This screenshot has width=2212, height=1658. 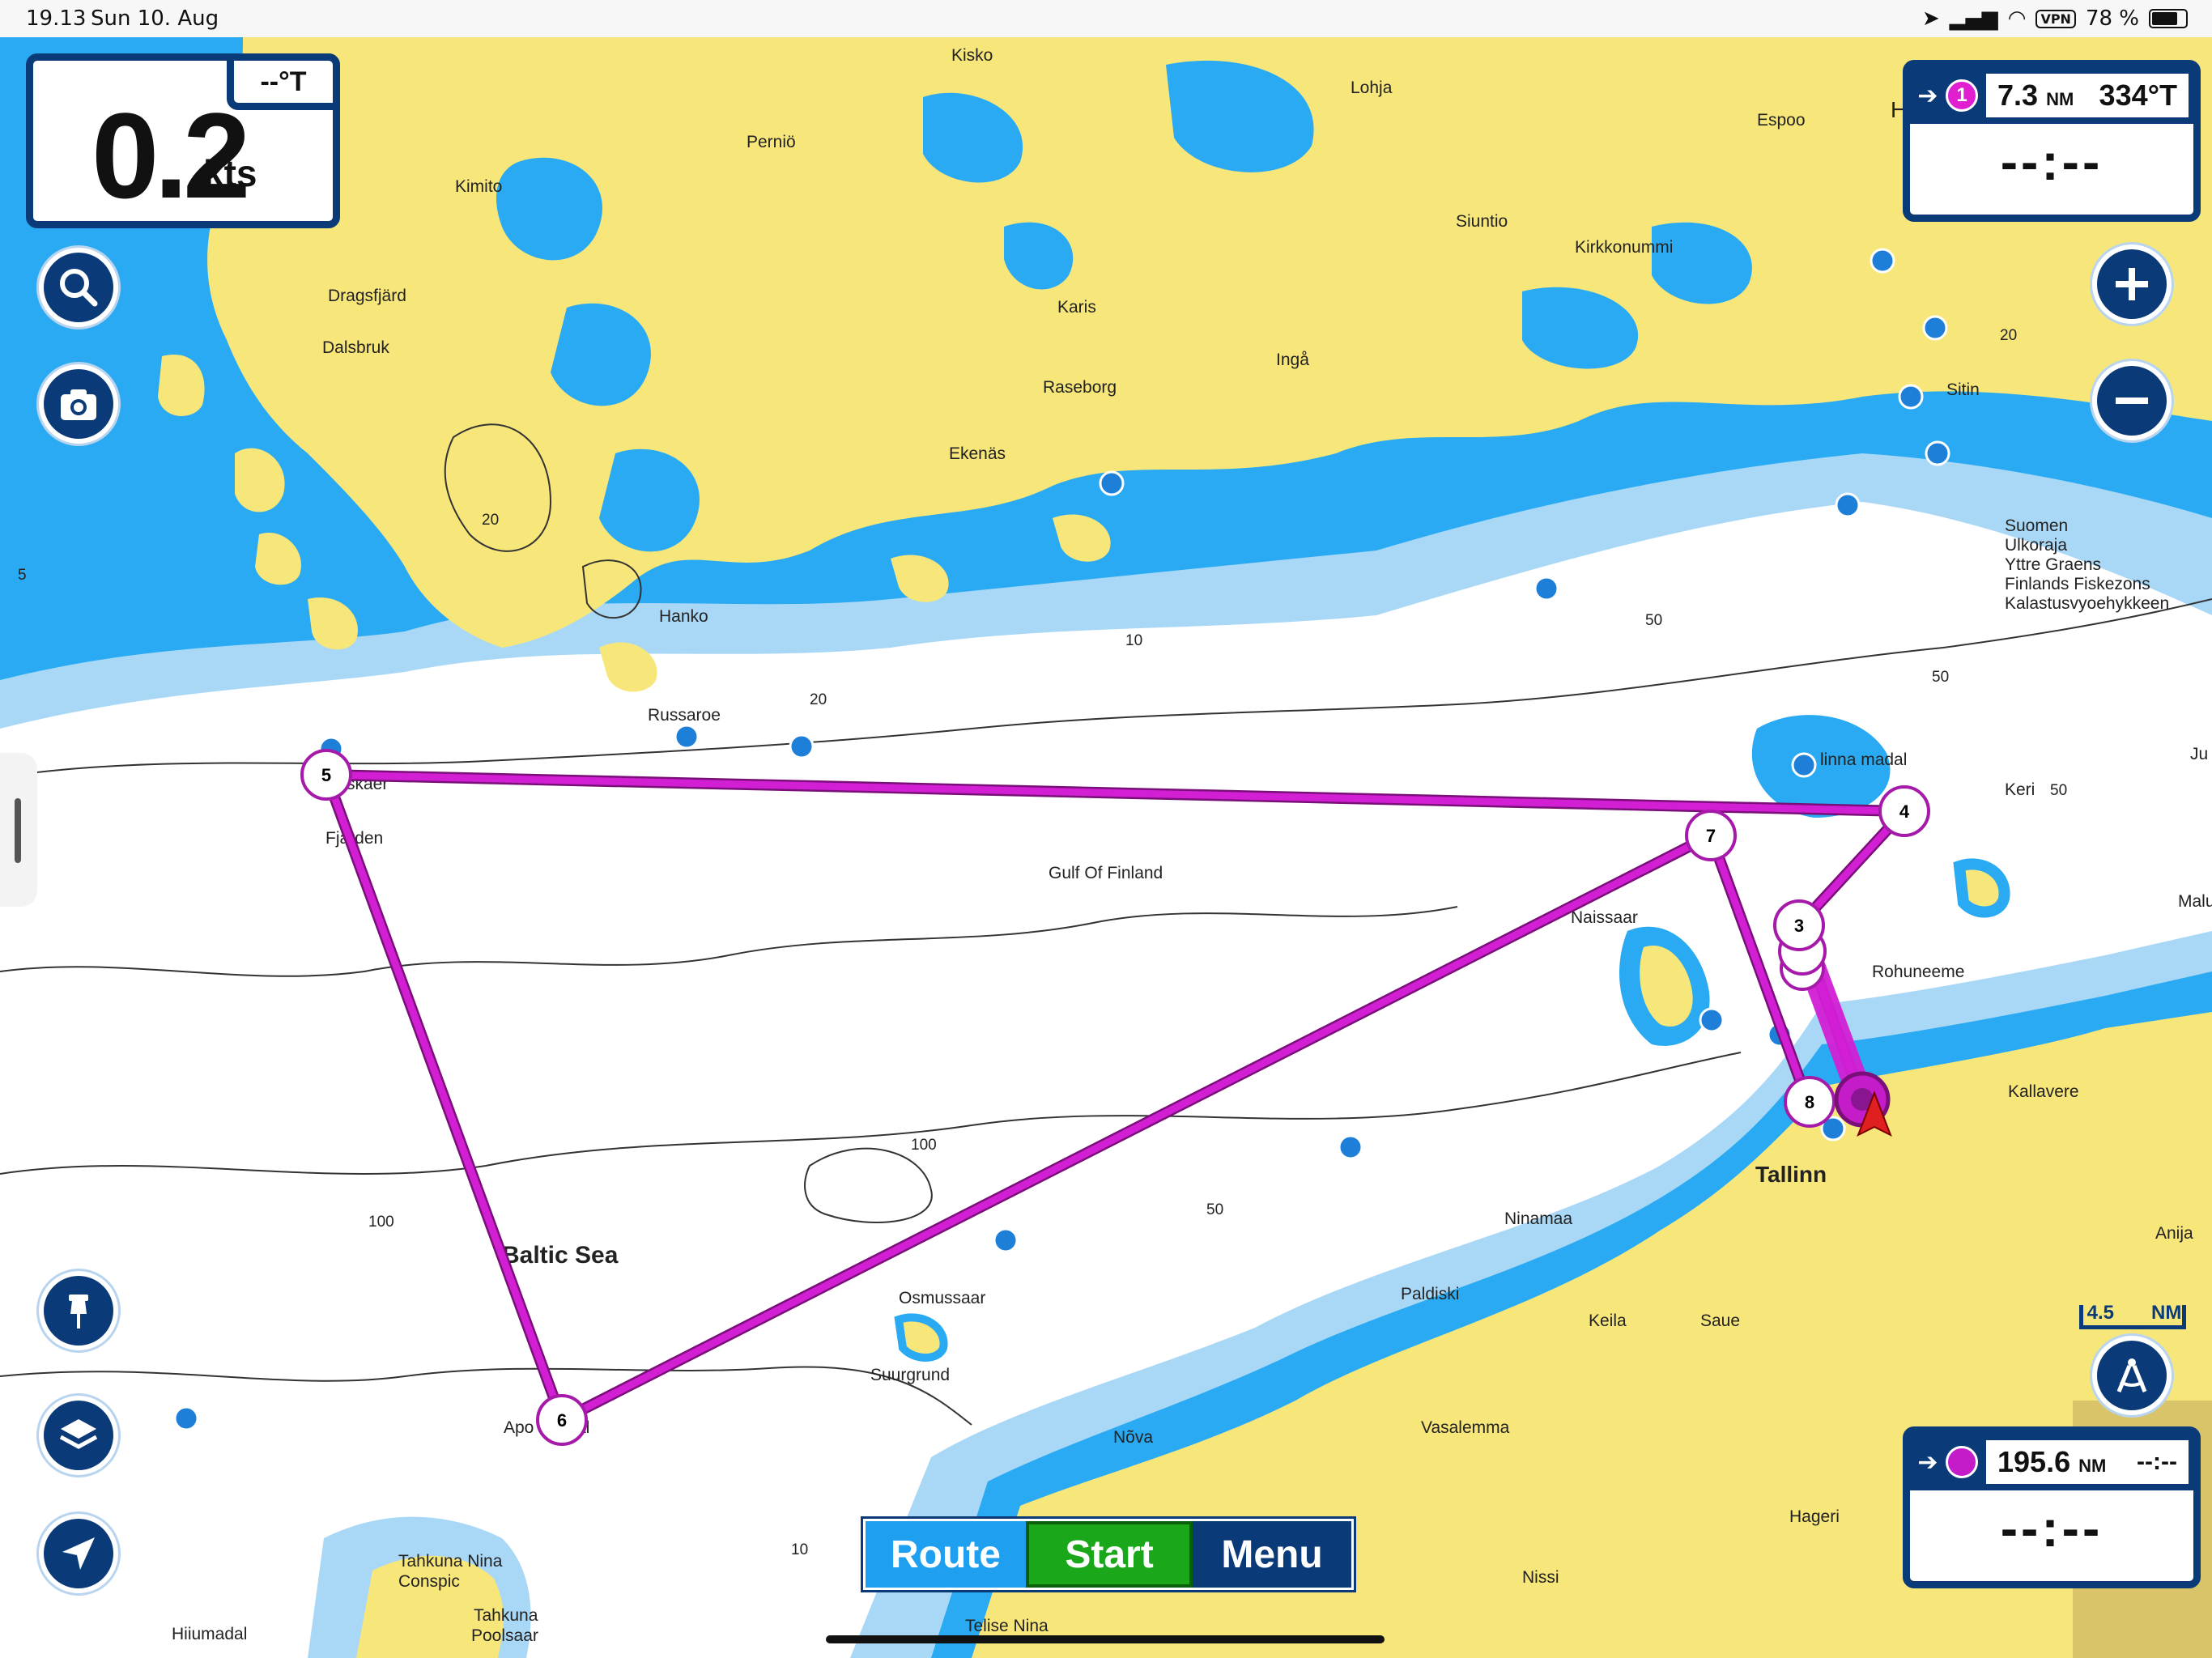 I want to click on wifi-icon: ◠, so click(x=2017, y=18).